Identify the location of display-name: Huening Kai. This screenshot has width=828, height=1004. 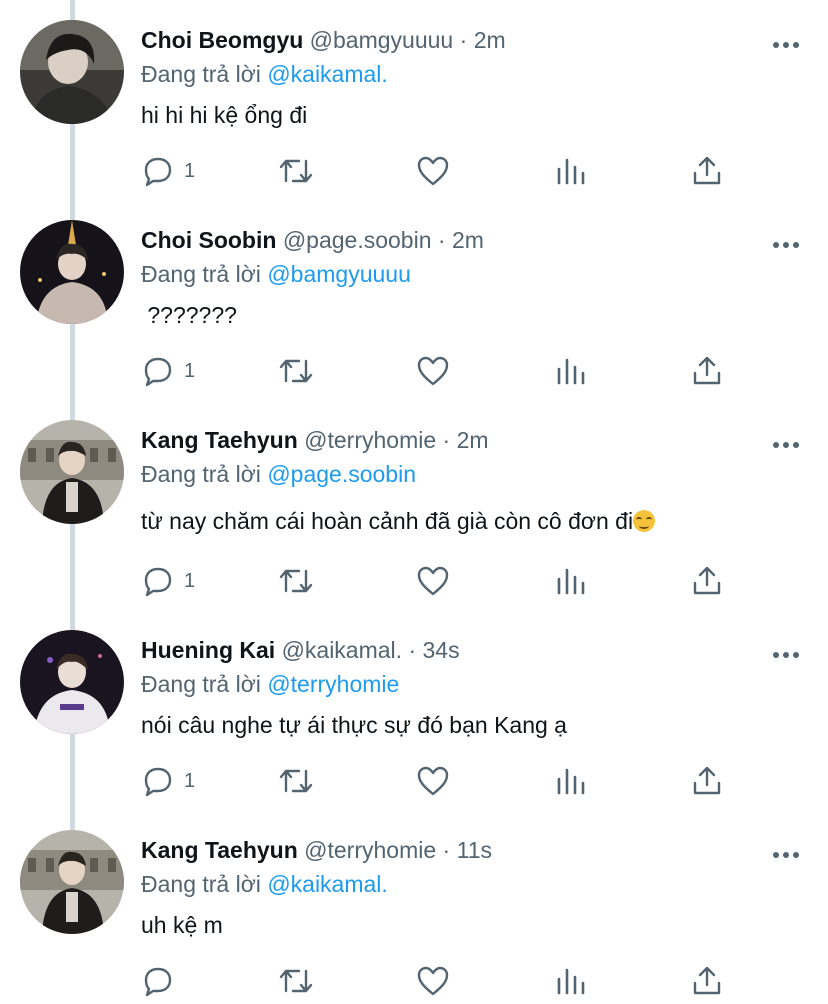
(208, 650).